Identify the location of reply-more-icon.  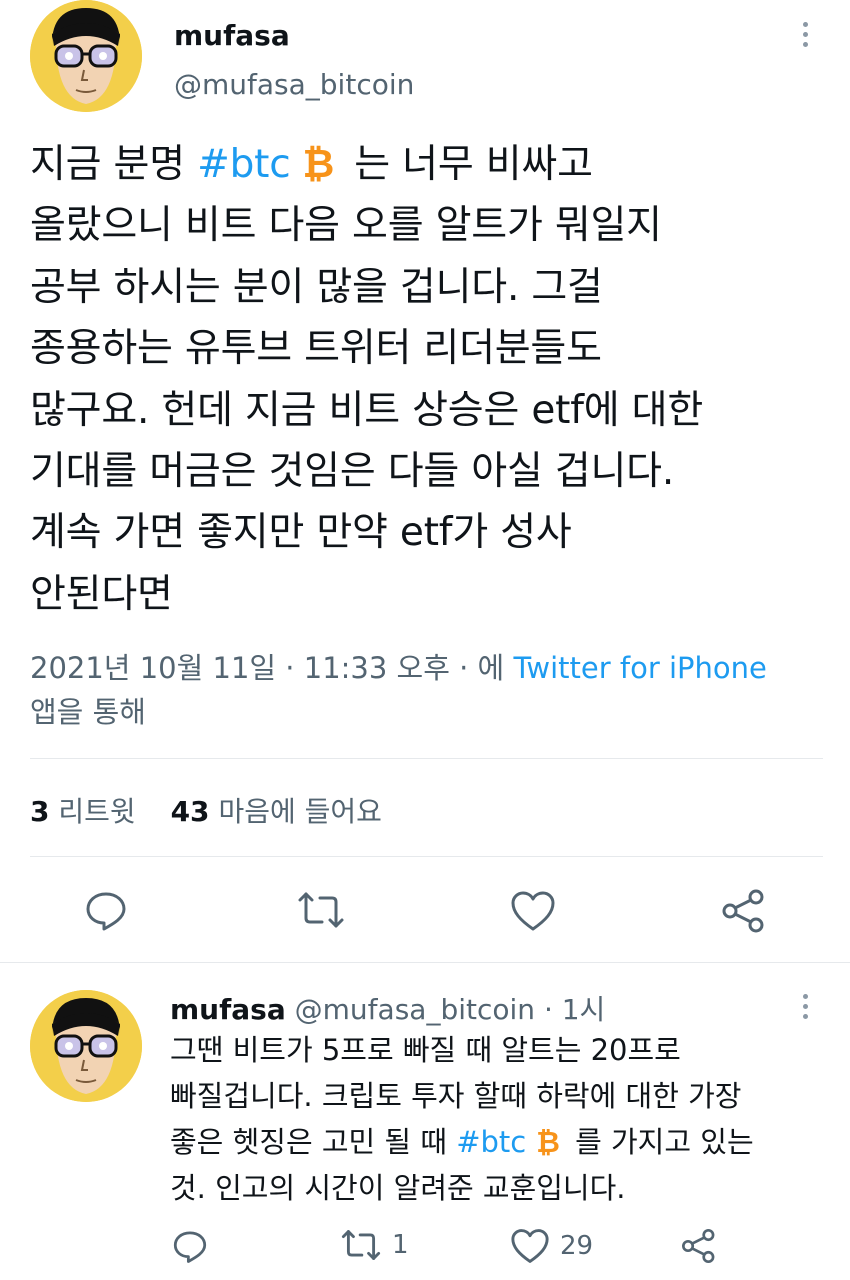
(806, 1009).